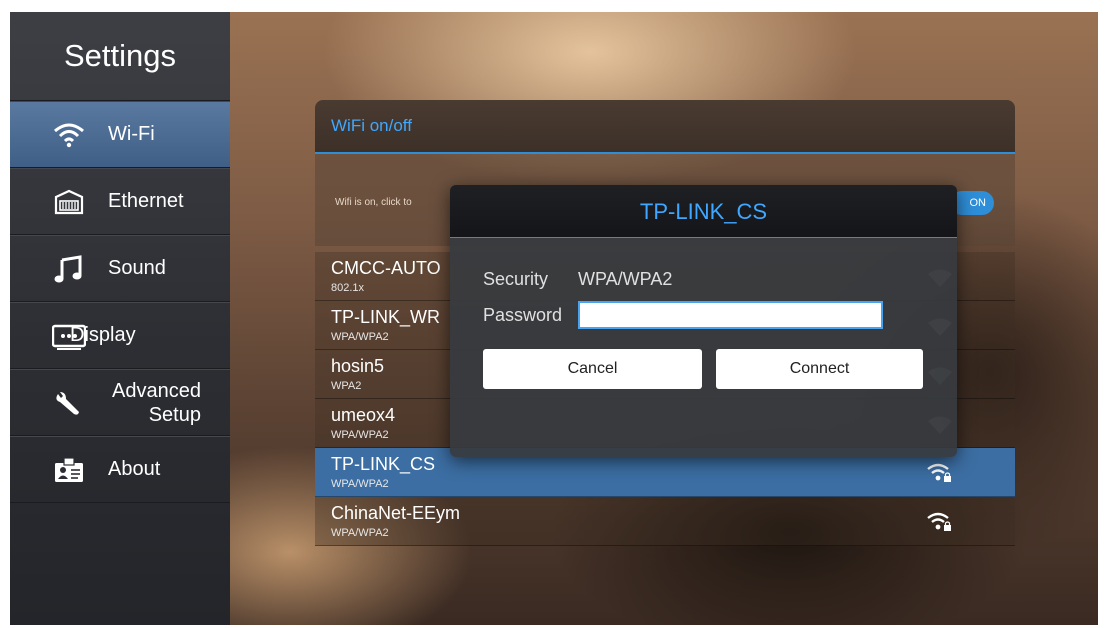 This screenshot has width=1105, height=628. What do you see at coordinates (665, 521) in the screenshot?
I see `network-row: ChinaNet-EEym WPA/WPA2` at bounding box center [665, 521].